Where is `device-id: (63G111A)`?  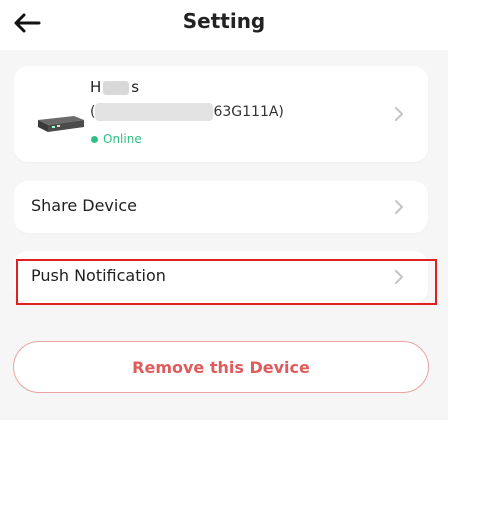
device-id: (63G111A) is located at coordinates (187, 112).